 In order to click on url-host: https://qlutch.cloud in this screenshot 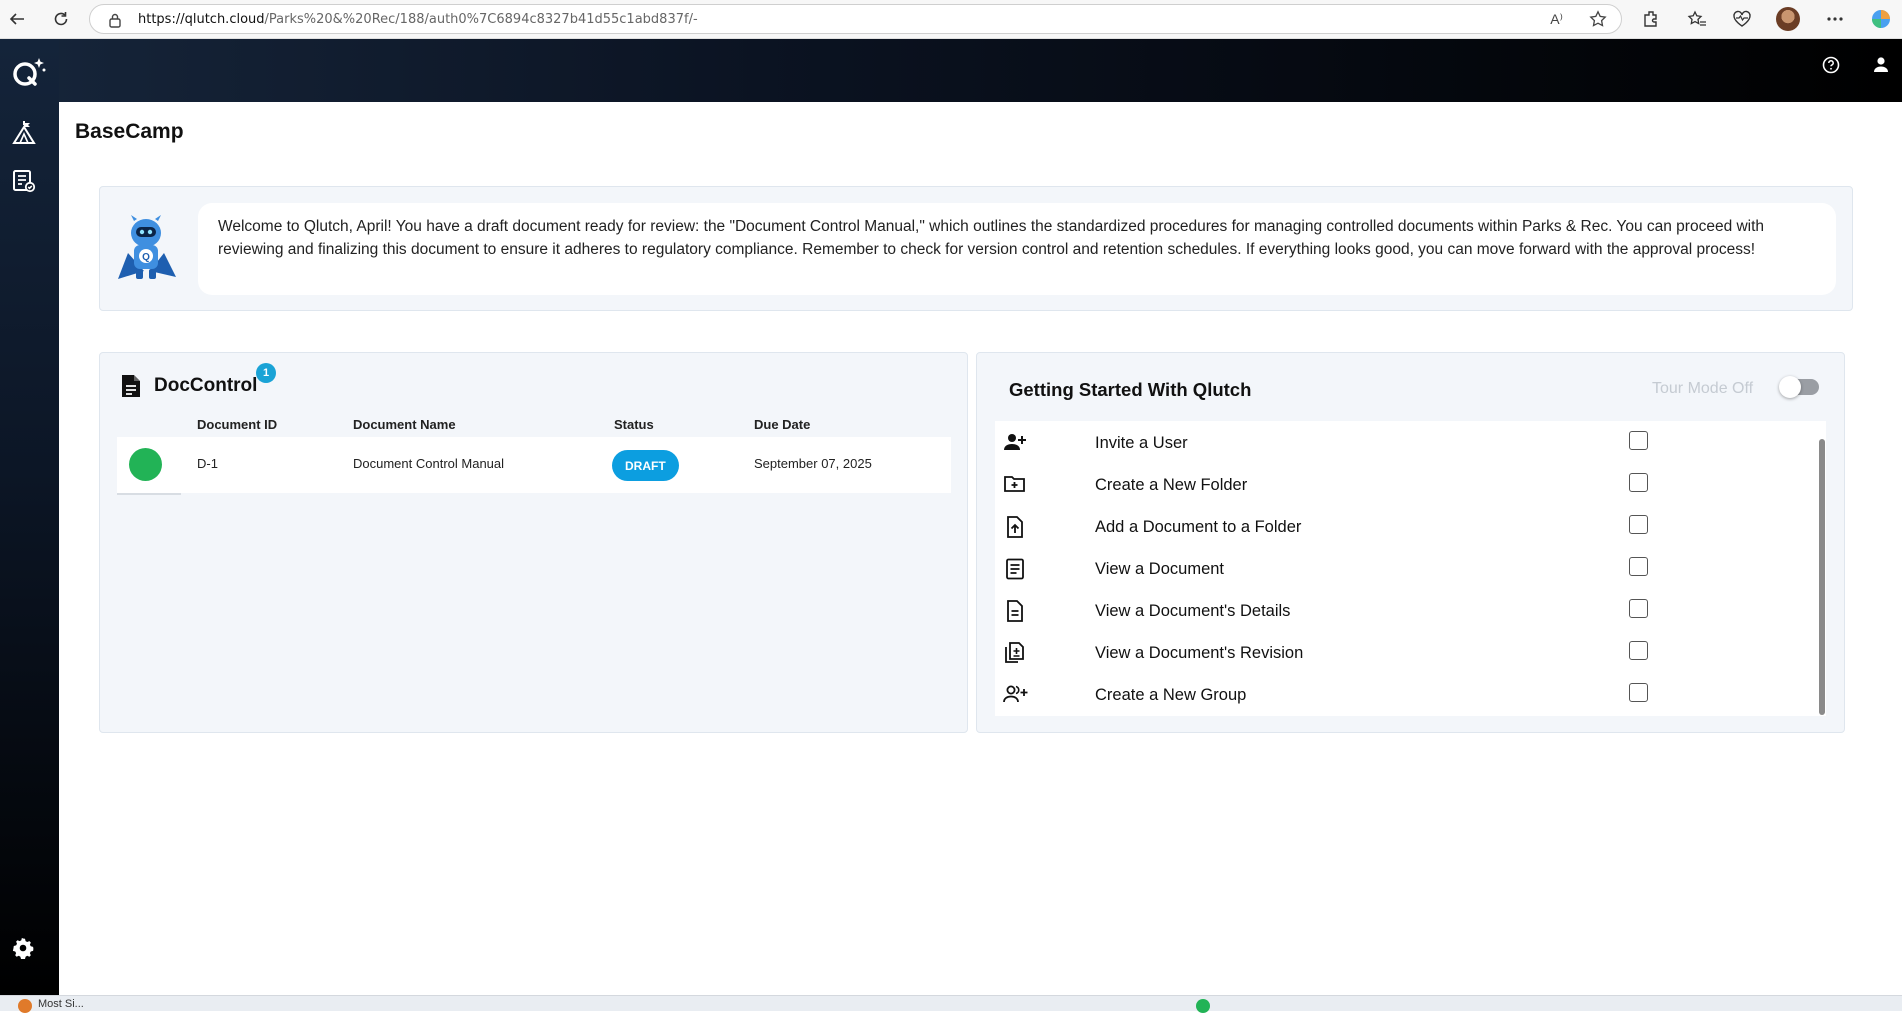, I will do `click(201, 19)`.